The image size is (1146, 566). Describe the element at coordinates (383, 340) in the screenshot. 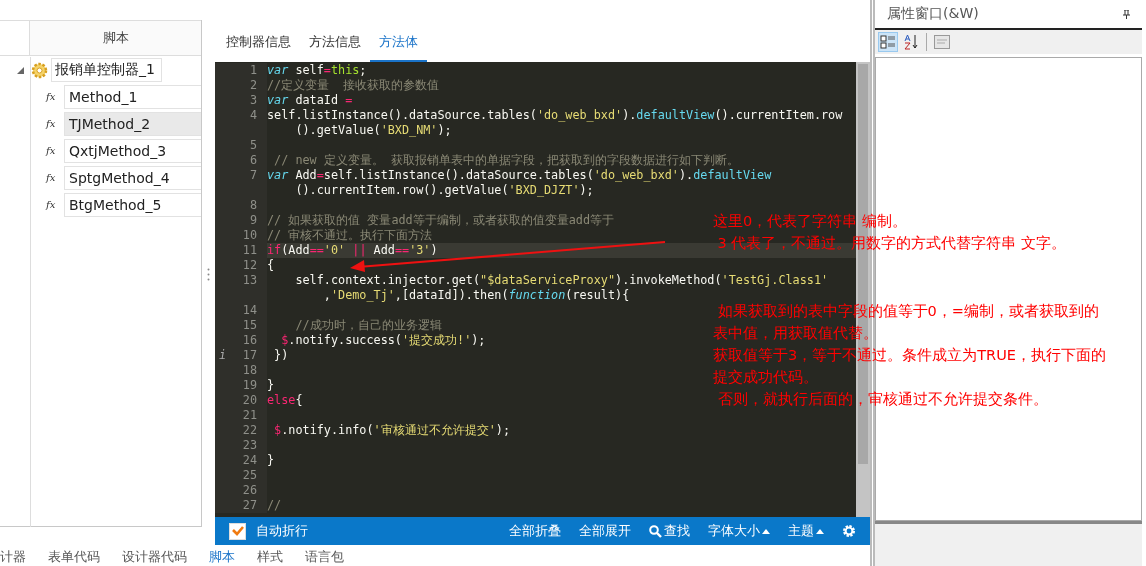

I see `code-line: $.notify.success('提交成功!');` at that location.